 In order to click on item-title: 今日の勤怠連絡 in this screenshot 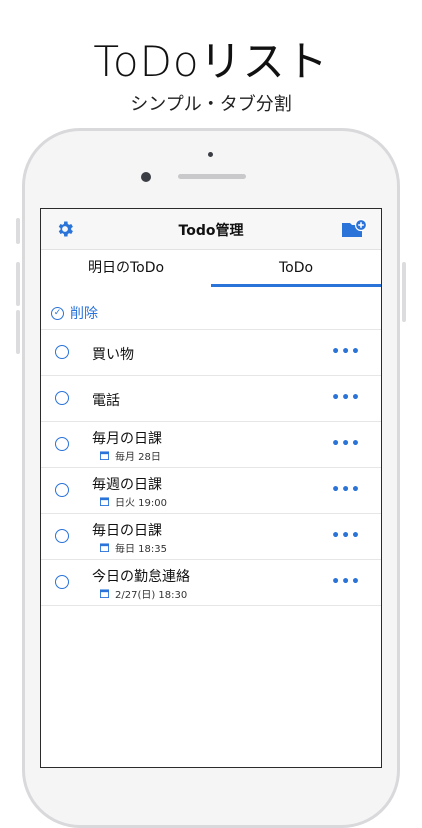, I will do `click(141, 577)`.